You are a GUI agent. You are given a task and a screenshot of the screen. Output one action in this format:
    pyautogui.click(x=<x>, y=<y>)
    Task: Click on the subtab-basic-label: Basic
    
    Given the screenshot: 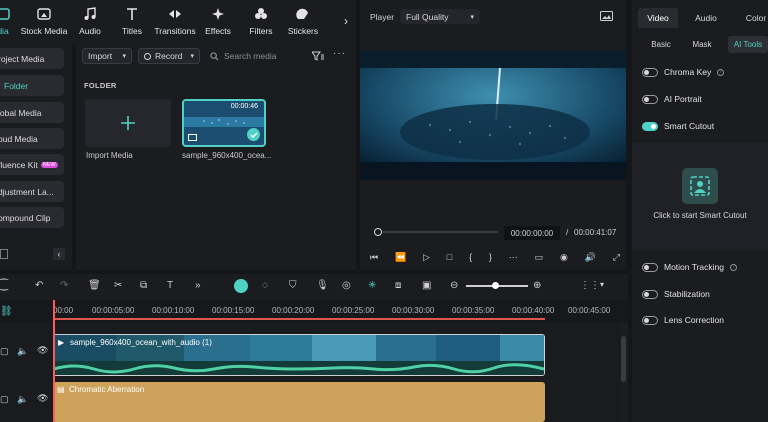 What is the action you would take?
    pyautogui.click(x=661, y=44)
    